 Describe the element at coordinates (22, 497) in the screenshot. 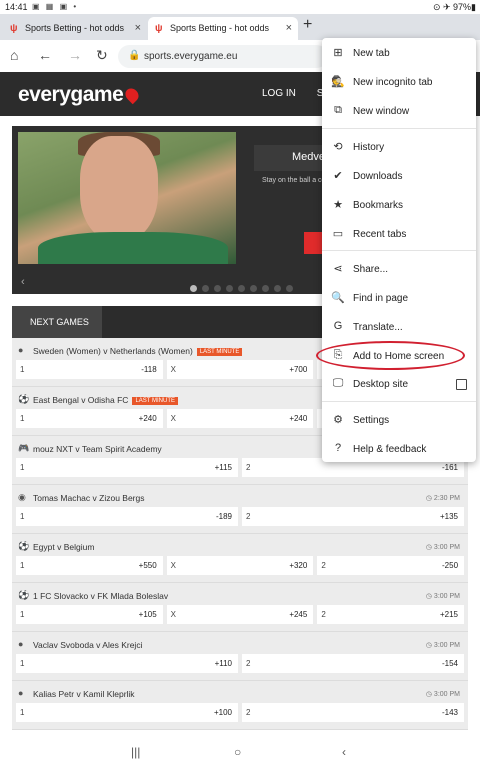

I see `sport-icon: ◉` at that location.